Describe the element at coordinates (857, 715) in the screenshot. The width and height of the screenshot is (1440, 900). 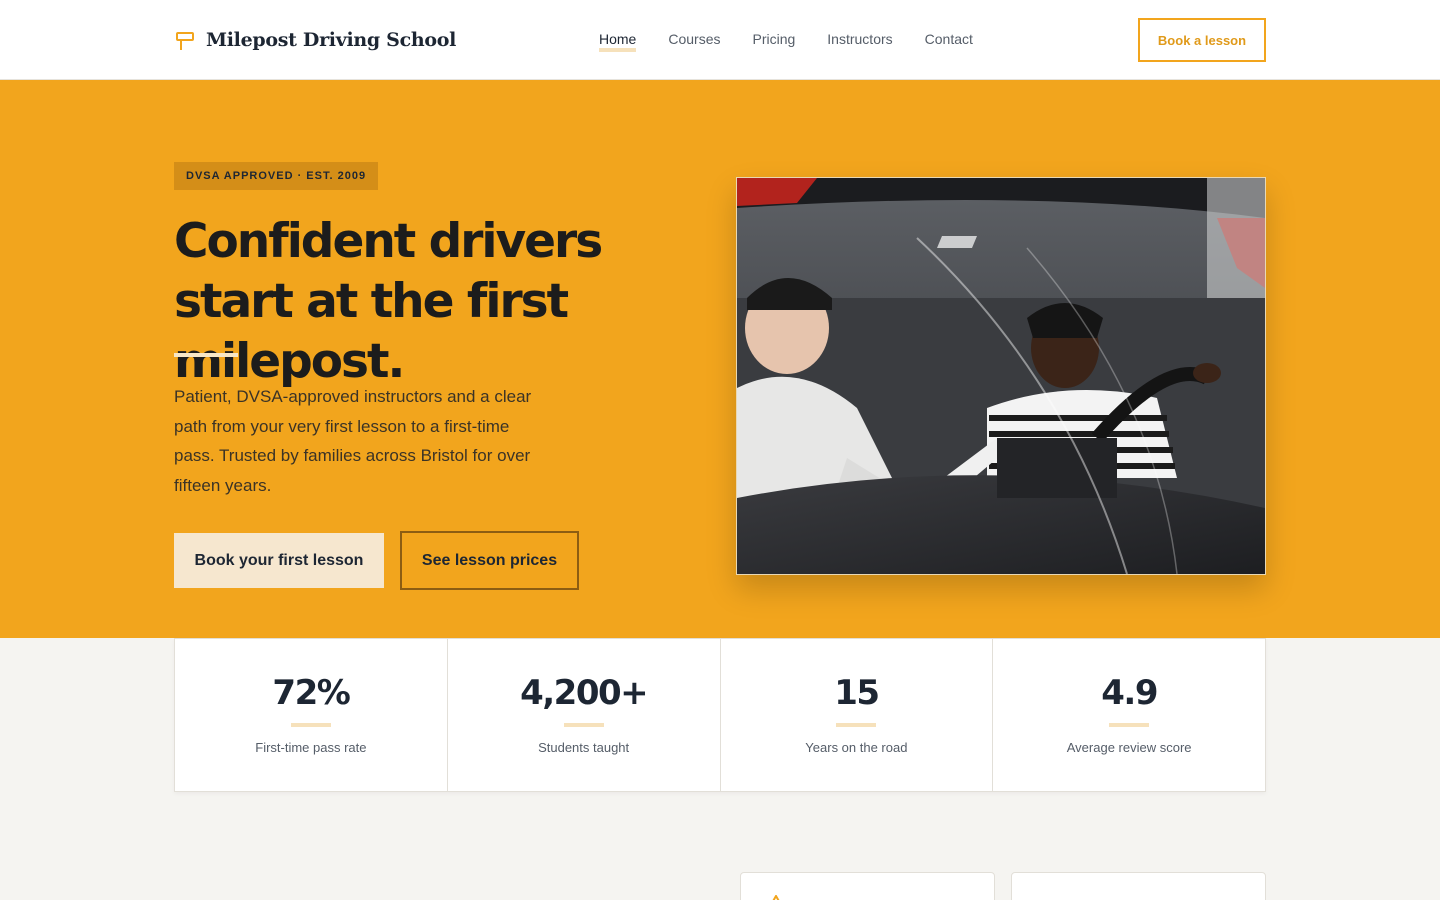
I see `stat-years: 15 Years on the road` at that location.